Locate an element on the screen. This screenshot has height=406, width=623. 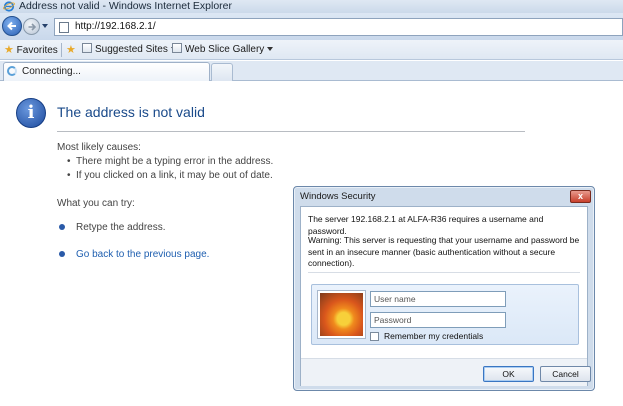
address-url: http://192.168.2.1/ is located at coordinates (115, 26).